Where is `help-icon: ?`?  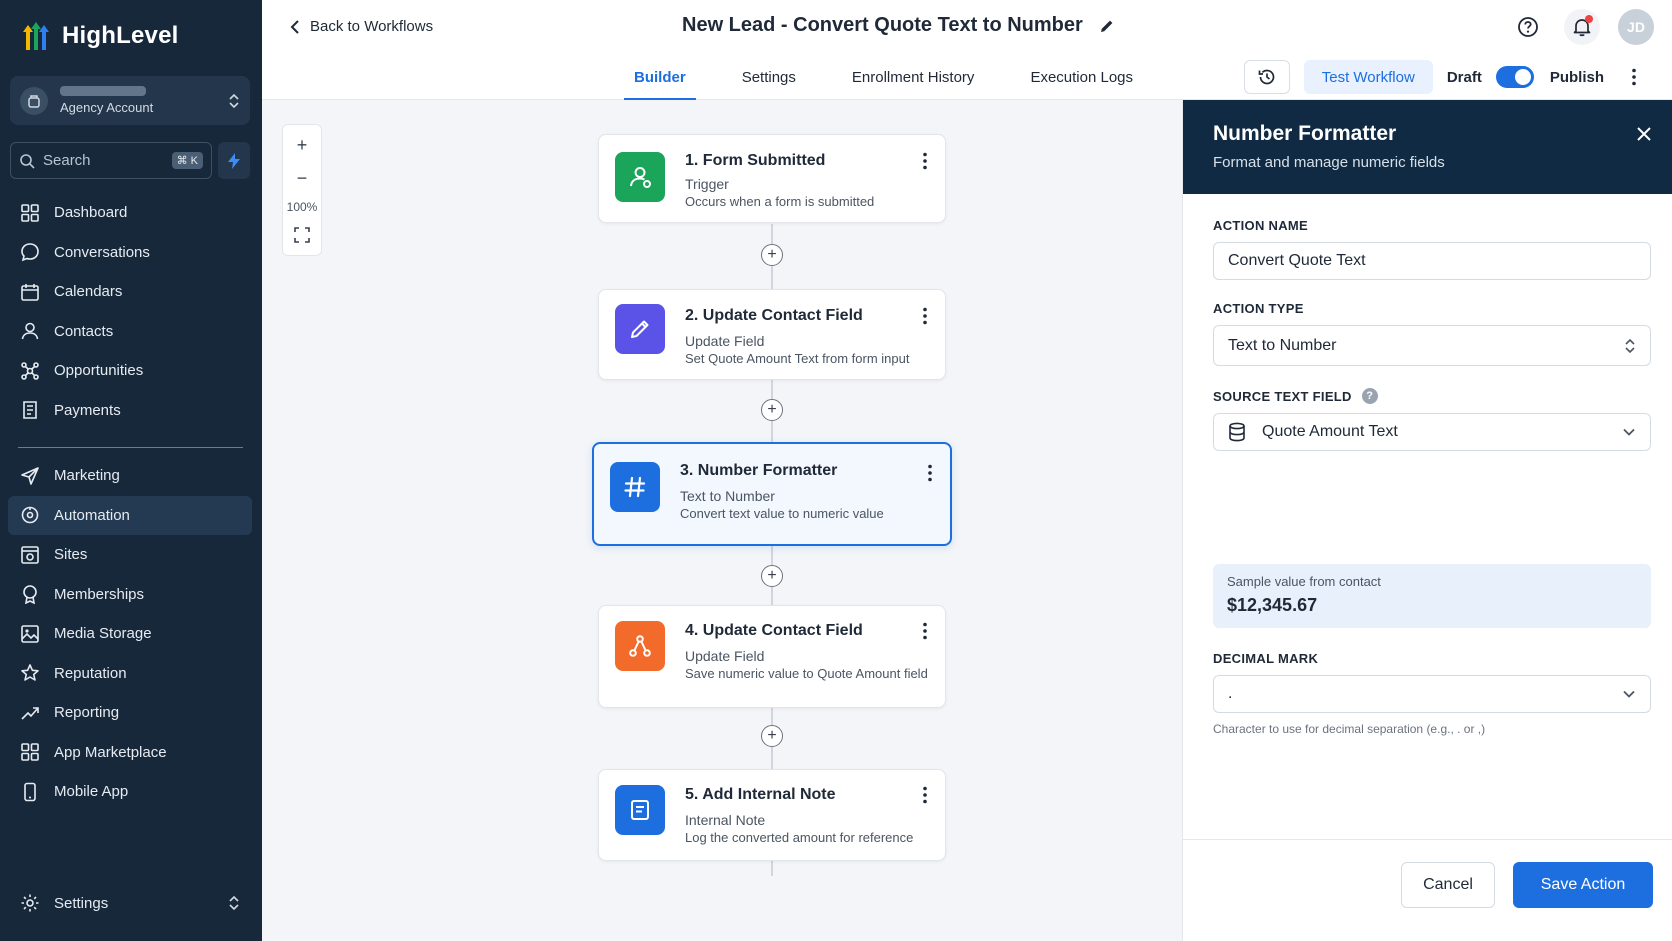
help-icon: ? is located at coordinates (1369, 396).